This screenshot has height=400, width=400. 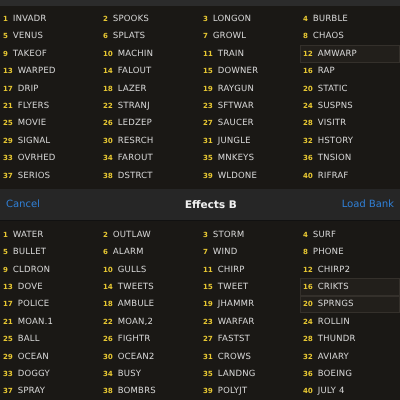 I want to click on slot-name: TAKEOF, so click(x=29, y=53).